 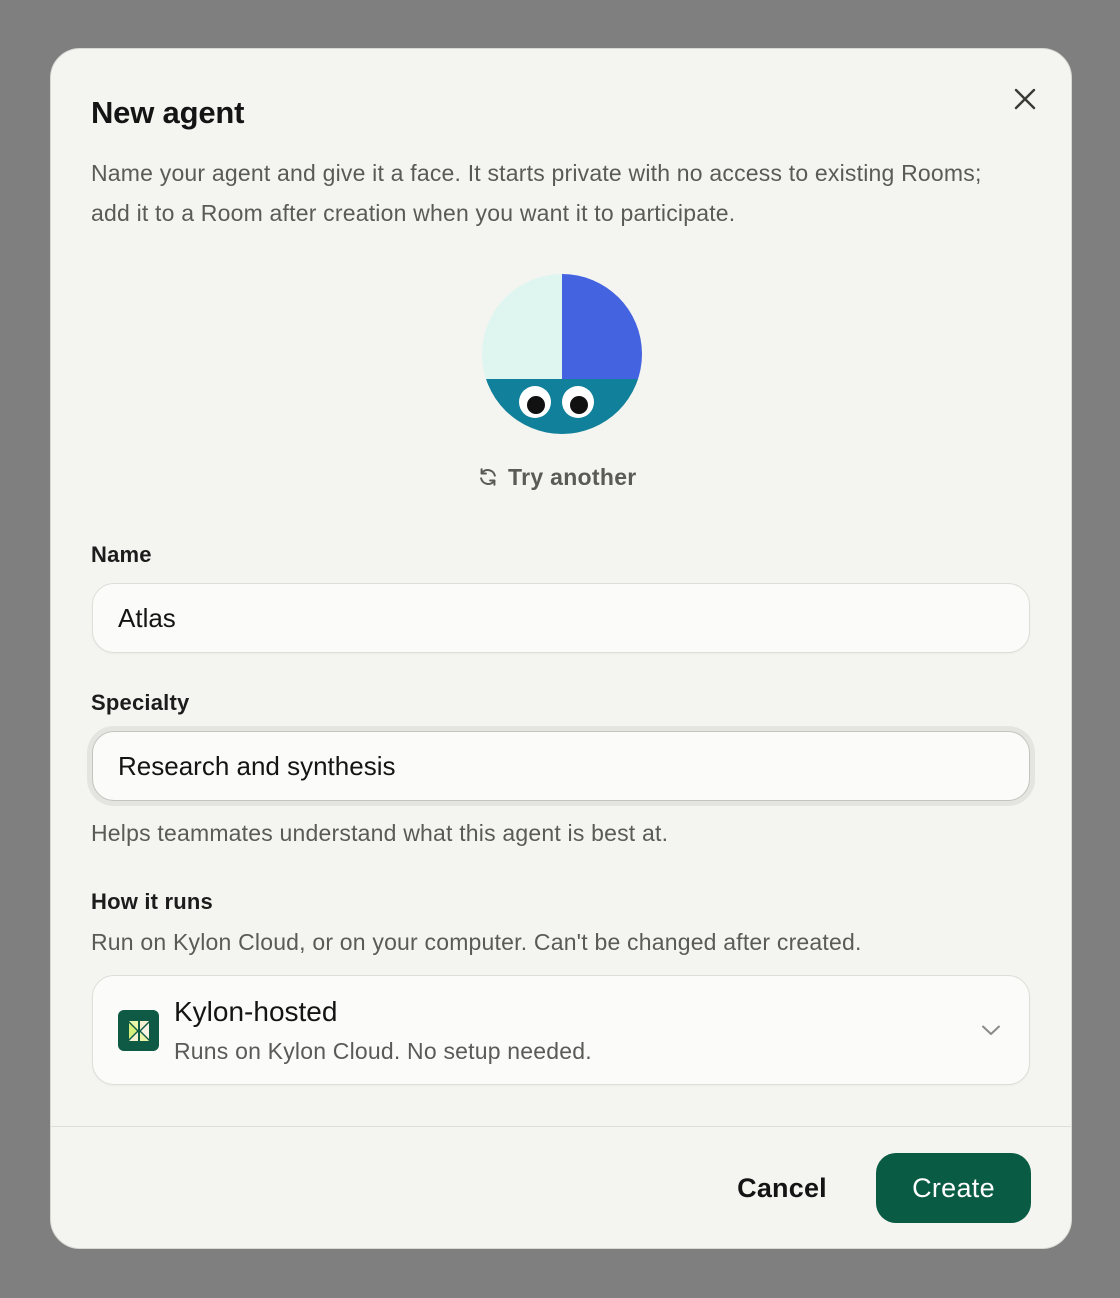 I want to click on runtime-selected-subtitle: Runs on Kylon Cloud. No setup needed., so click(x=383, y=1051).